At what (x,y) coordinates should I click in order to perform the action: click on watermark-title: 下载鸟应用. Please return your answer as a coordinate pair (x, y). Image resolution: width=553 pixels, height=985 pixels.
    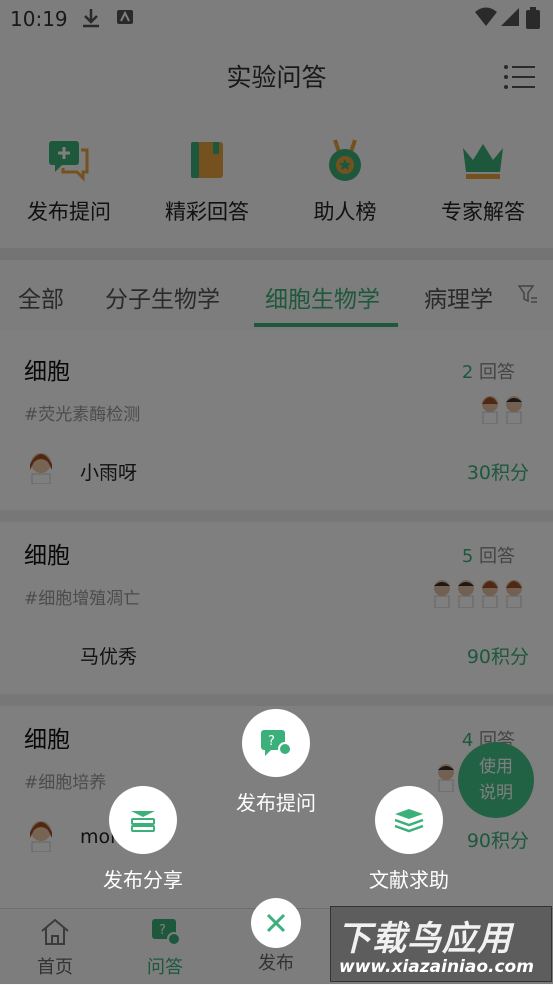
    Looking at the image, I should click on (424, 939).